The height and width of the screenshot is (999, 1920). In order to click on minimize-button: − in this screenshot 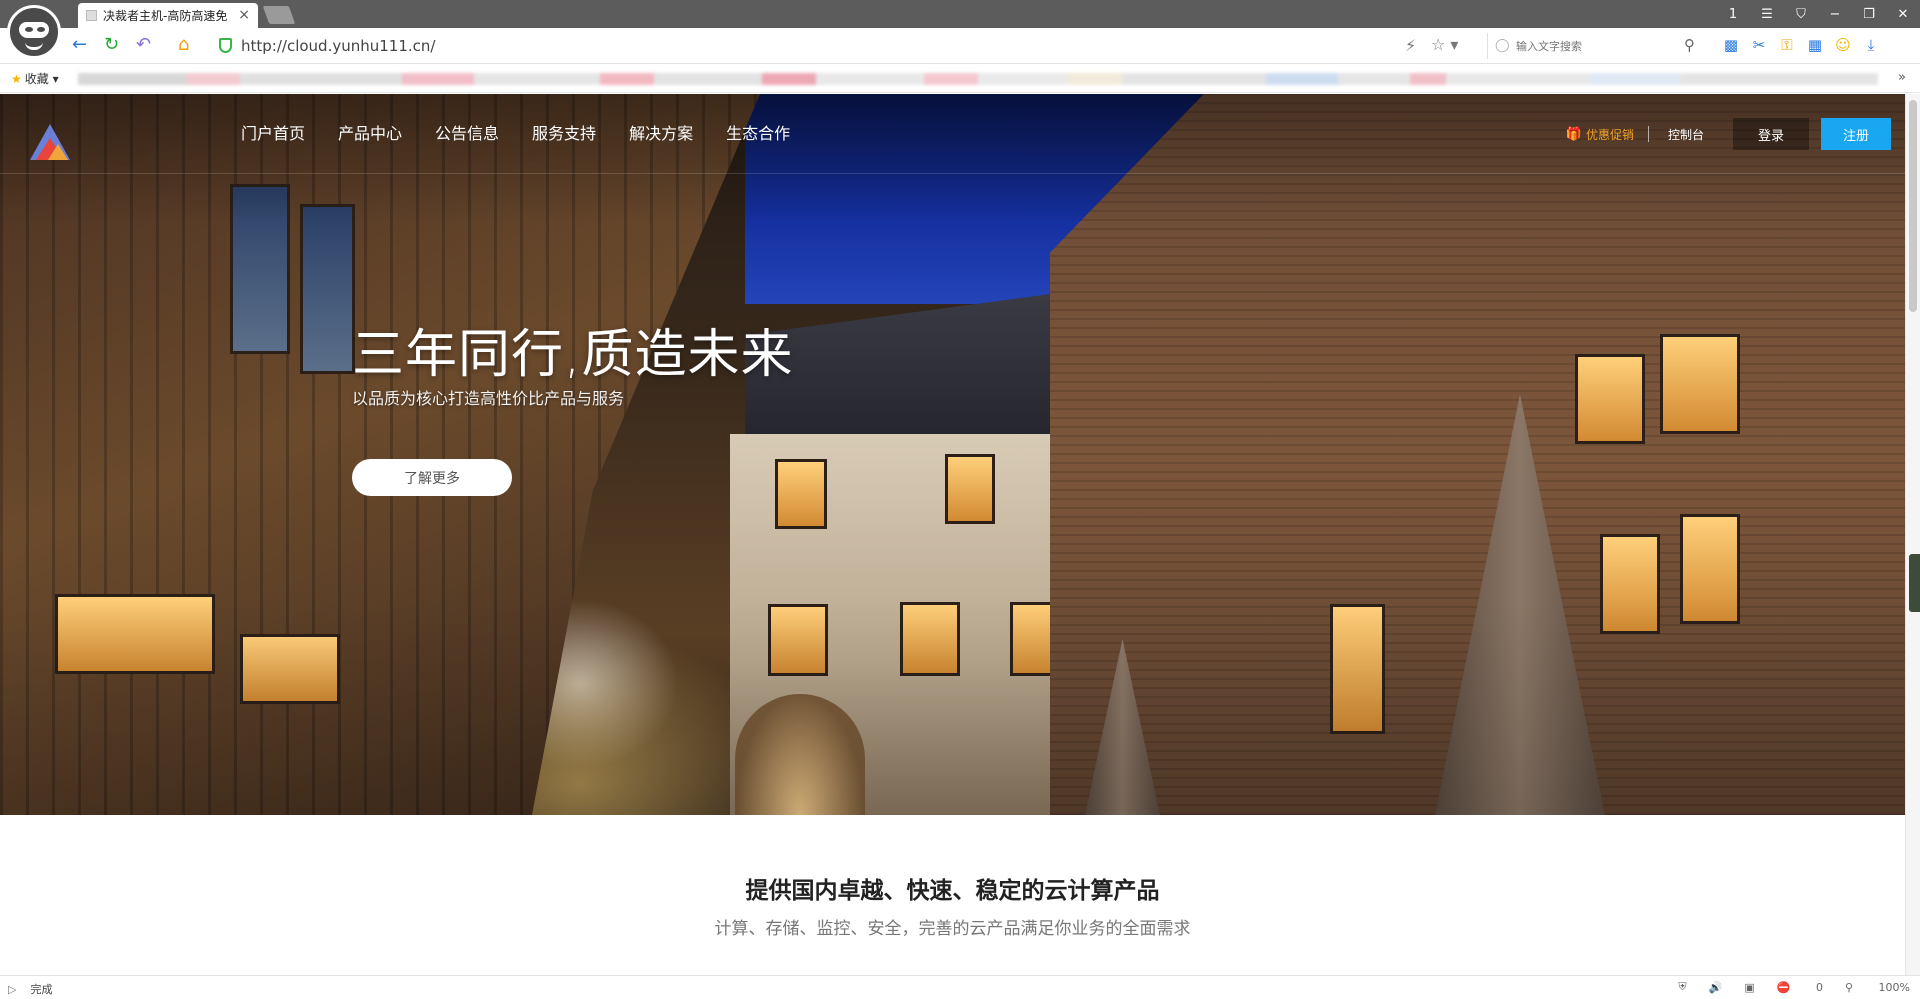, I will do `click(1835, 14)`.